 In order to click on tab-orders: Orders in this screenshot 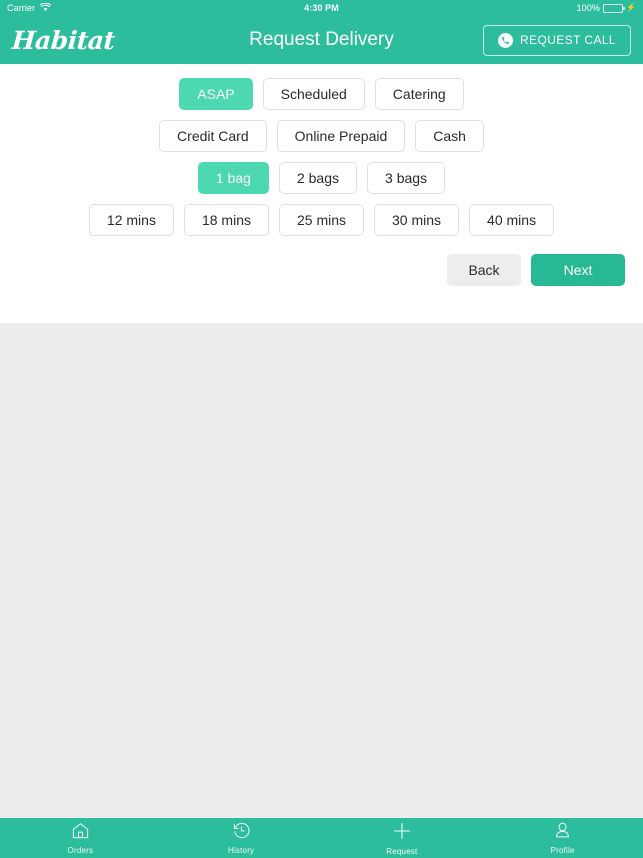, I will do `click(80, 838)`.